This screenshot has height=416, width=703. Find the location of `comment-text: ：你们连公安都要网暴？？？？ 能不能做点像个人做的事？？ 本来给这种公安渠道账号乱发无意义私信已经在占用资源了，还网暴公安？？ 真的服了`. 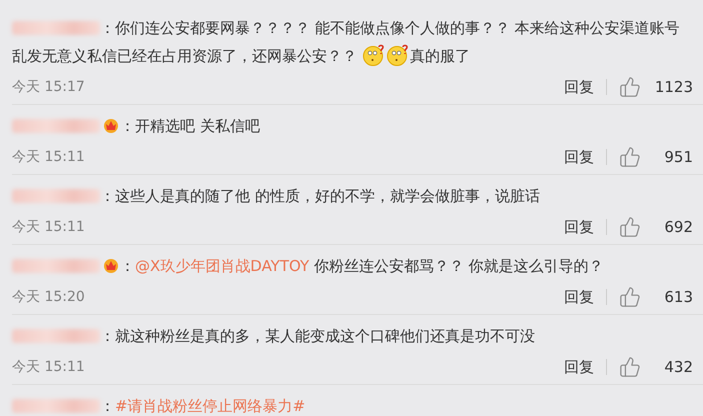

comment-text: ：你们连公安都要网暴？？？？ 能不能做点像个人做的事？？ 本来给这种公安渠道账号乱发无意义私信已经在占用资源了，还网暴公安？？ 真的服了 is located at coordinates (346, 43).